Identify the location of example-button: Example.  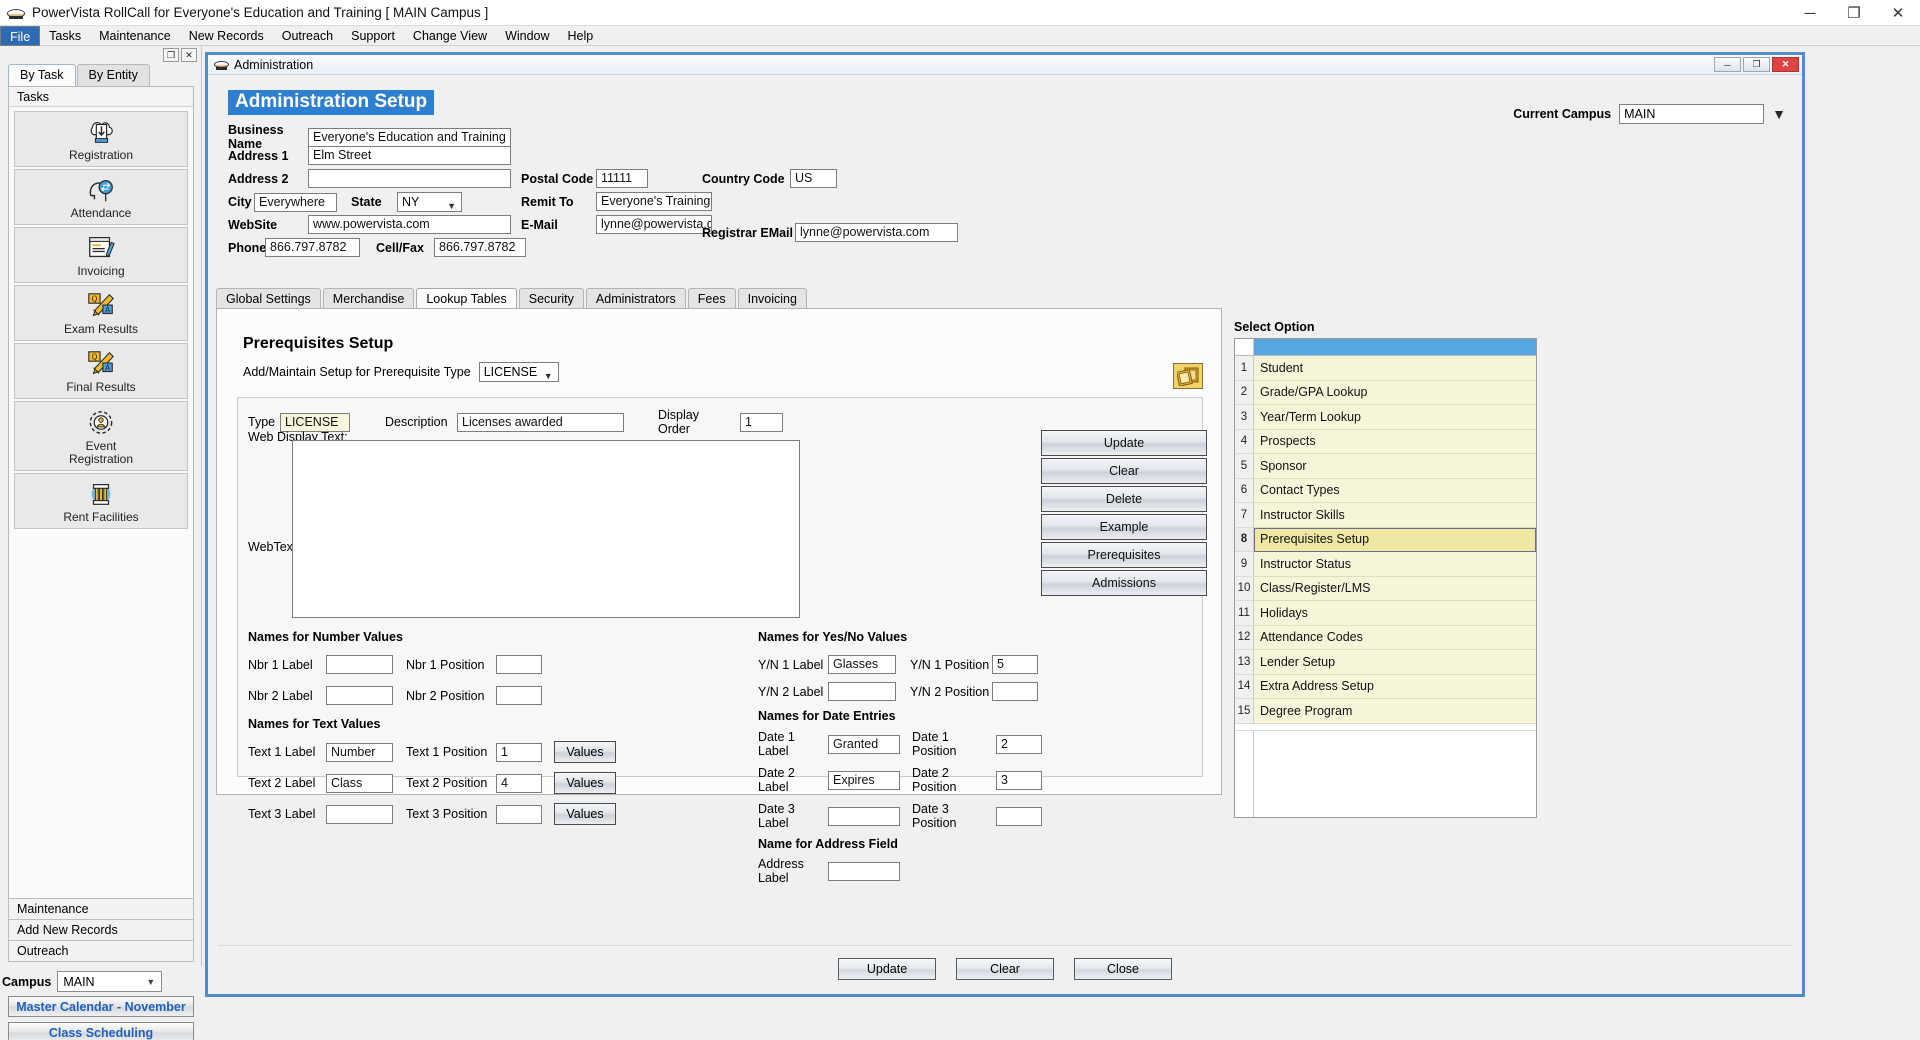
(1124, 527).